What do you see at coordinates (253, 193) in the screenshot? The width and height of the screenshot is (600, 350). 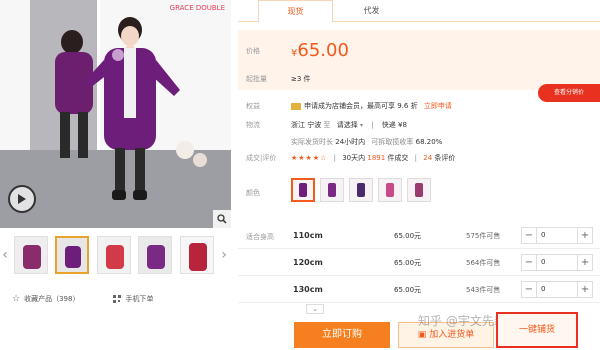 I see `color-label: 颜色` at bounding box center [253, 193].